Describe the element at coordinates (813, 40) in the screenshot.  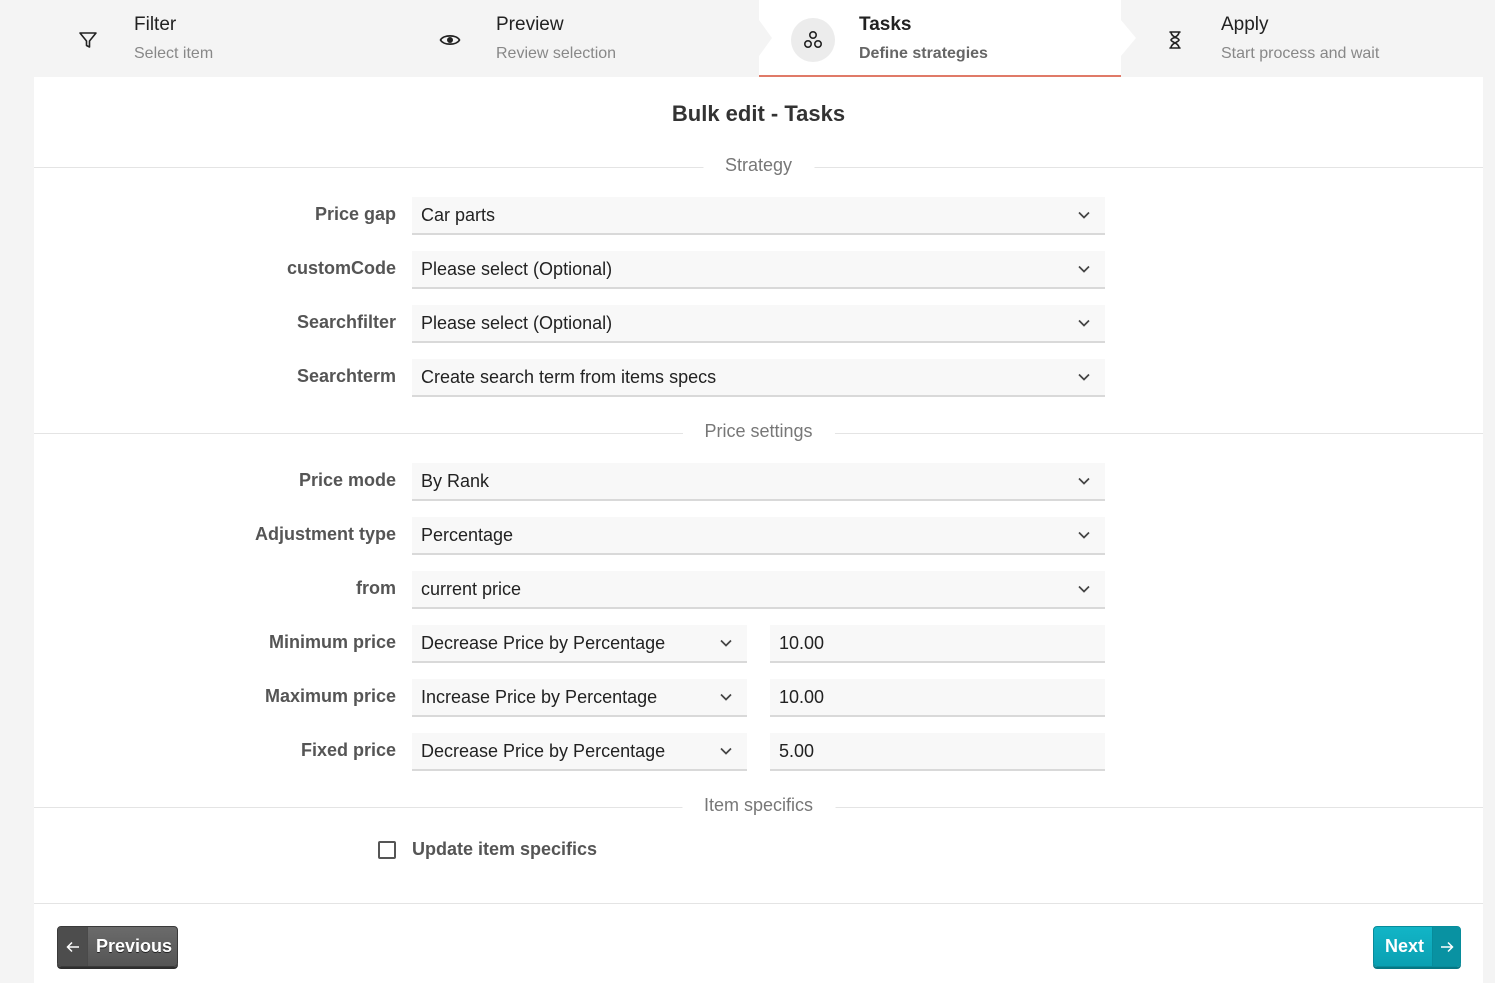
I see `tasks-icon` at that location.